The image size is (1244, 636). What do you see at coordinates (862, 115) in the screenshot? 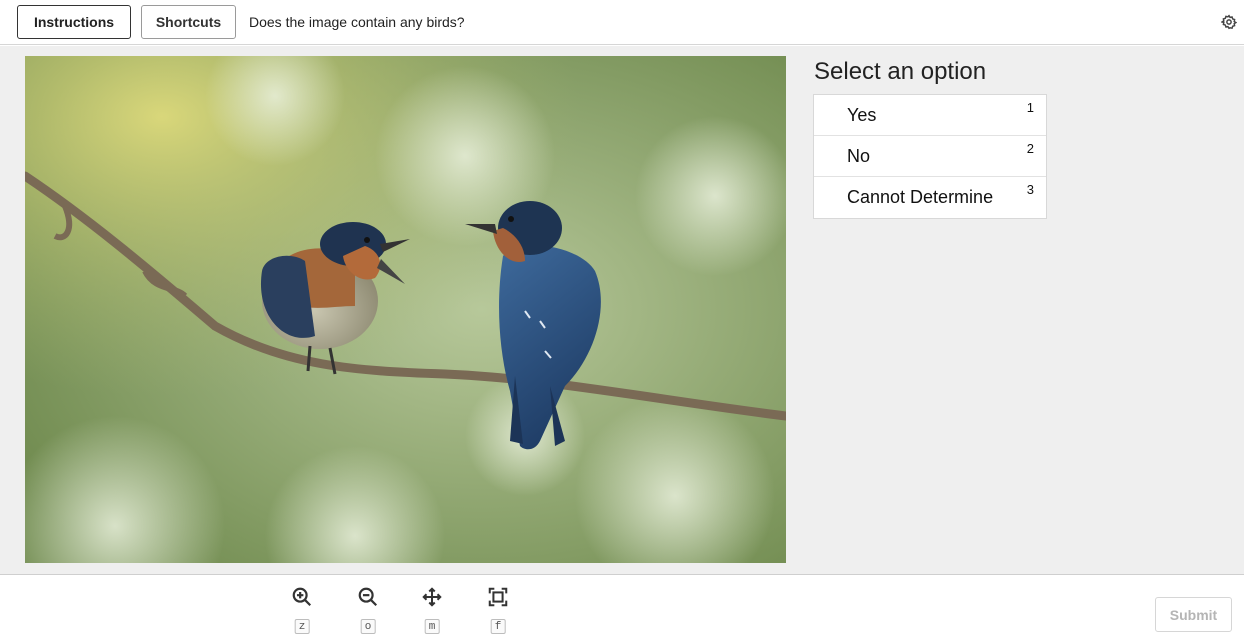
I see `option-label: Yes` at bounding box center [862, 115].